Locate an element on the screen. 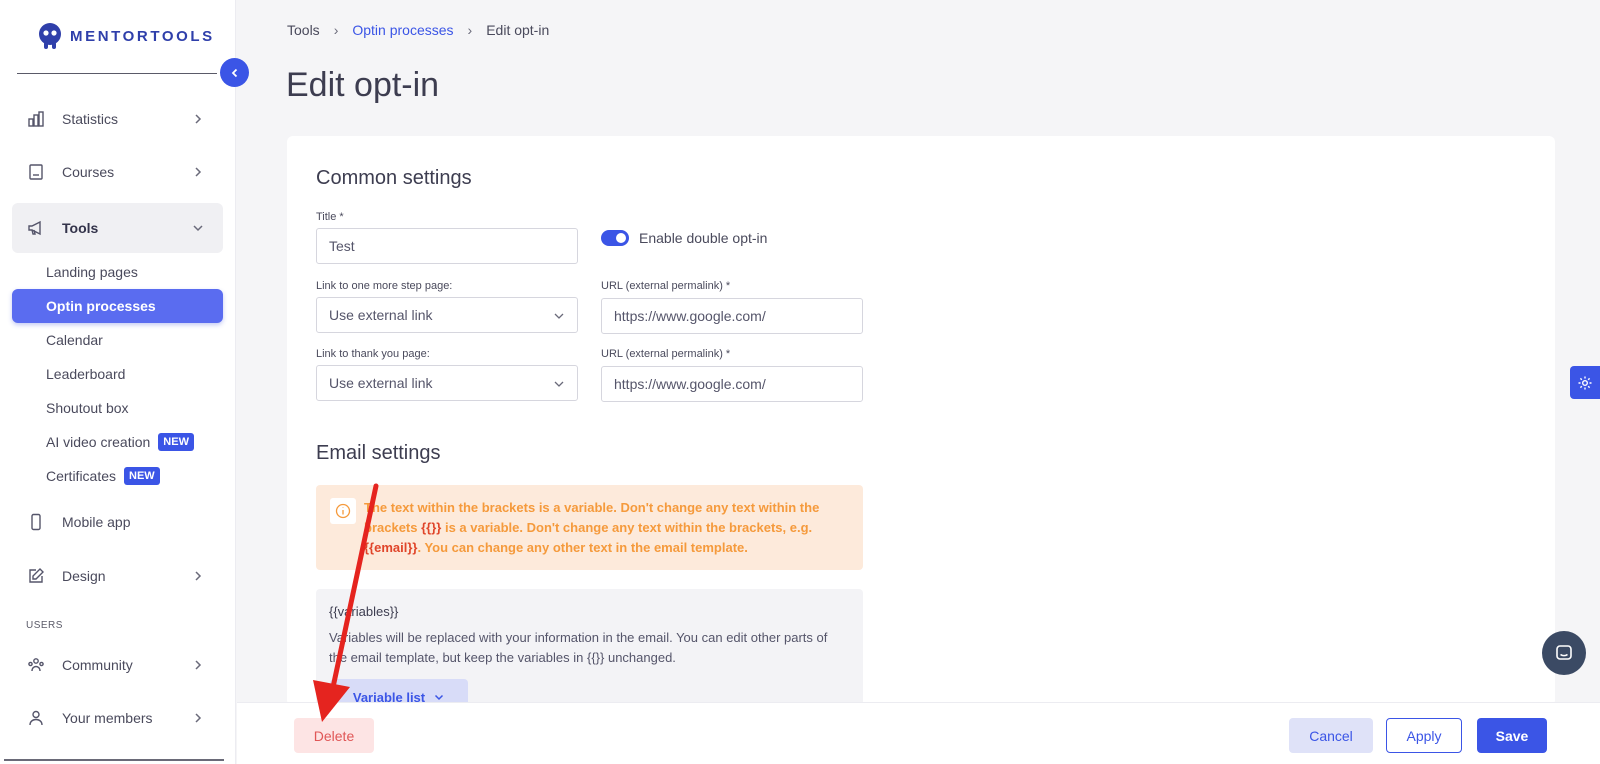  thanks-url-label: URL (external permalink) * is located at coordinates (666, 354).